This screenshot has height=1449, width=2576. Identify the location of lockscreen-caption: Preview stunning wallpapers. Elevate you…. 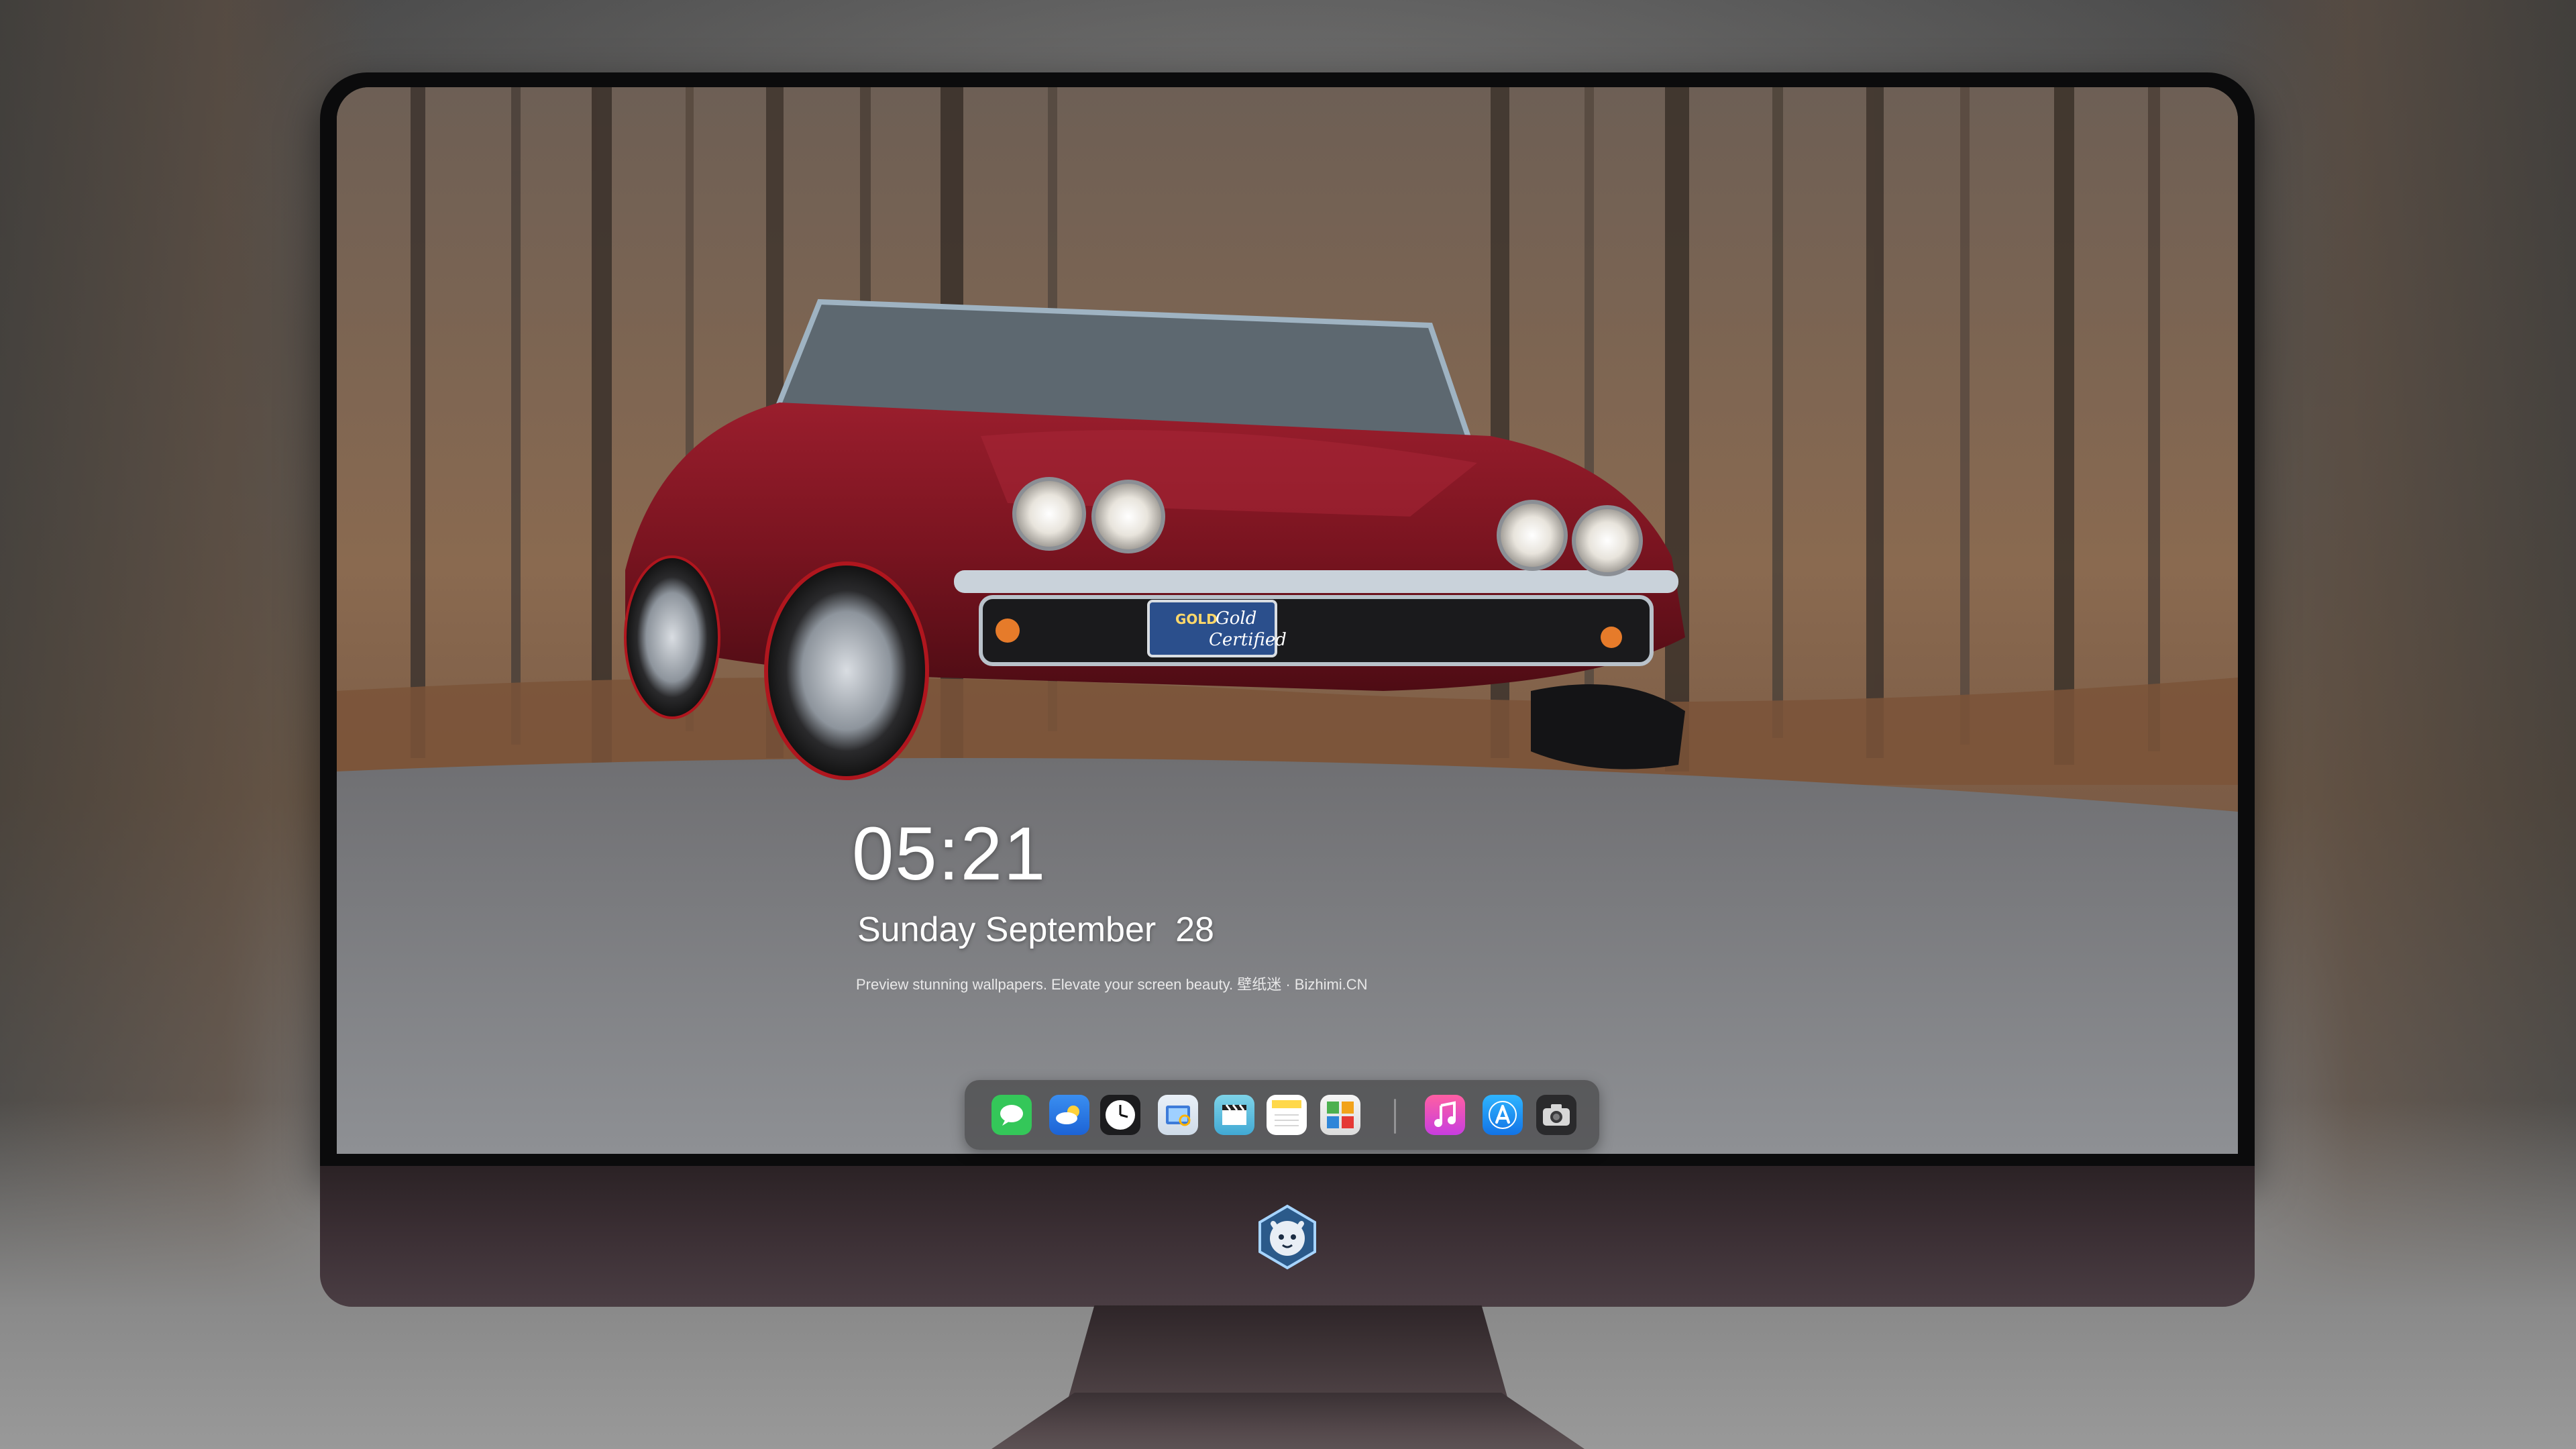
(1112, 984).